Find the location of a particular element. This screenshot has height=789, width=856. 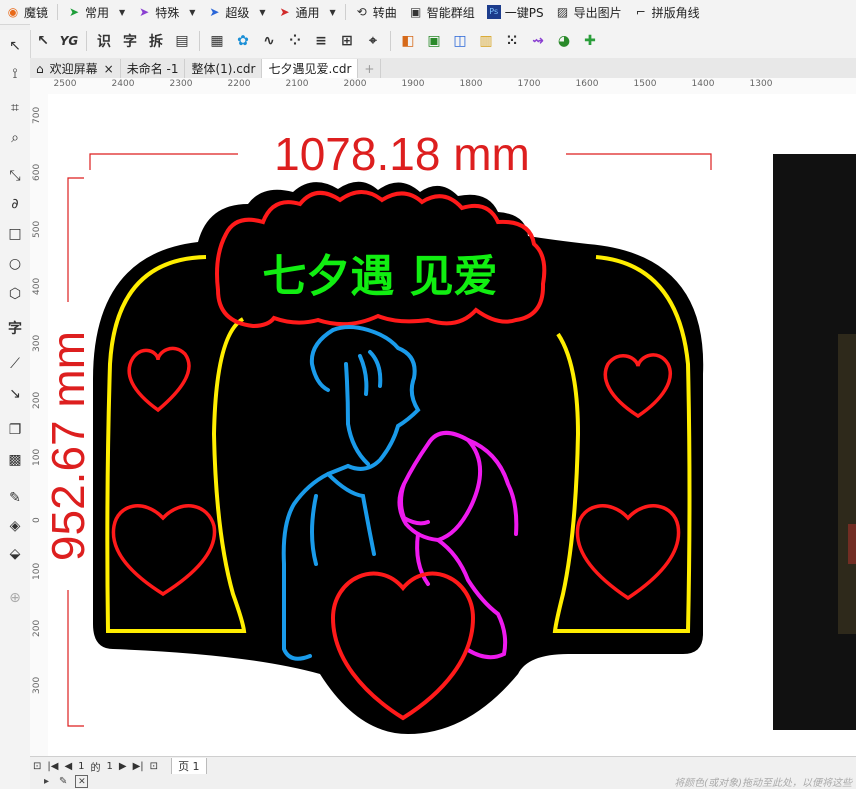

target-icon: ⌖ is located at coordinates (373, 41).